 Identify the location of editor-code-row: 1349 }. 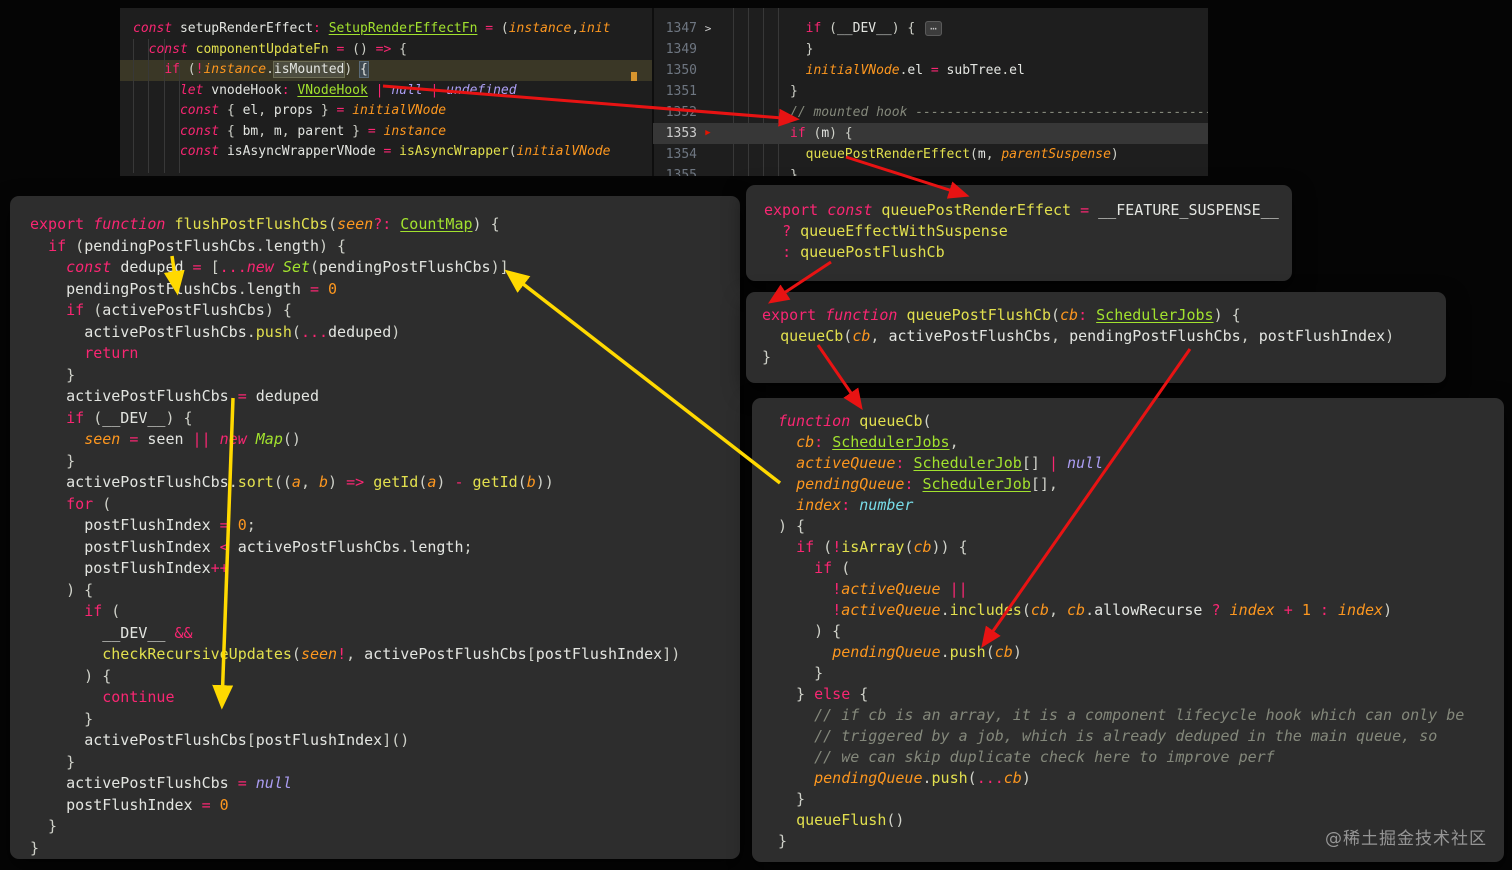
(930, 49).